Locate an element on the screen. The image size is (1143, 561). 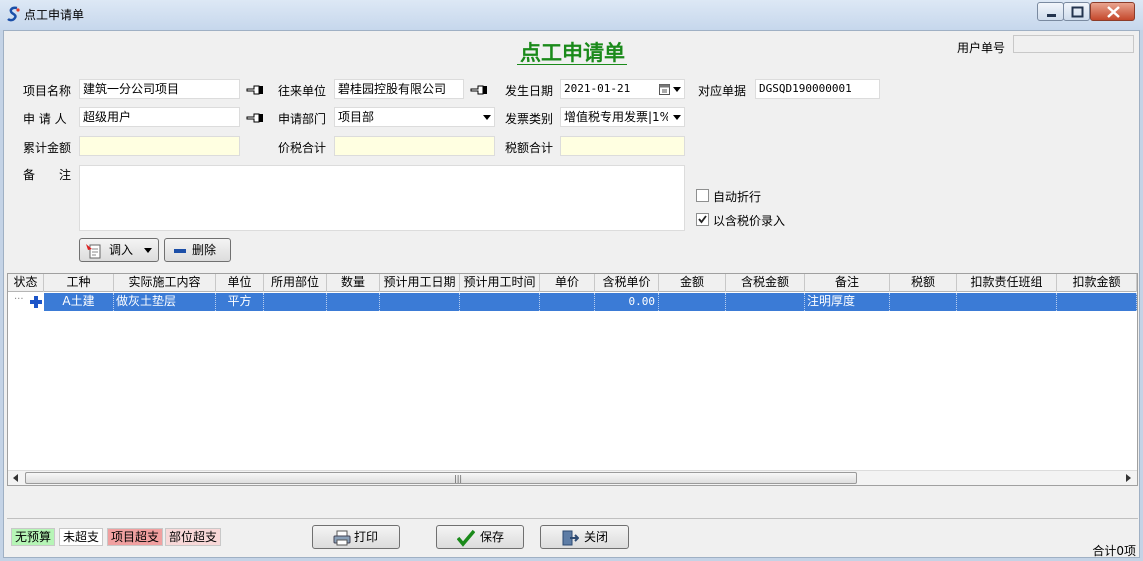
cell-location is located at coordinates (295, 302).